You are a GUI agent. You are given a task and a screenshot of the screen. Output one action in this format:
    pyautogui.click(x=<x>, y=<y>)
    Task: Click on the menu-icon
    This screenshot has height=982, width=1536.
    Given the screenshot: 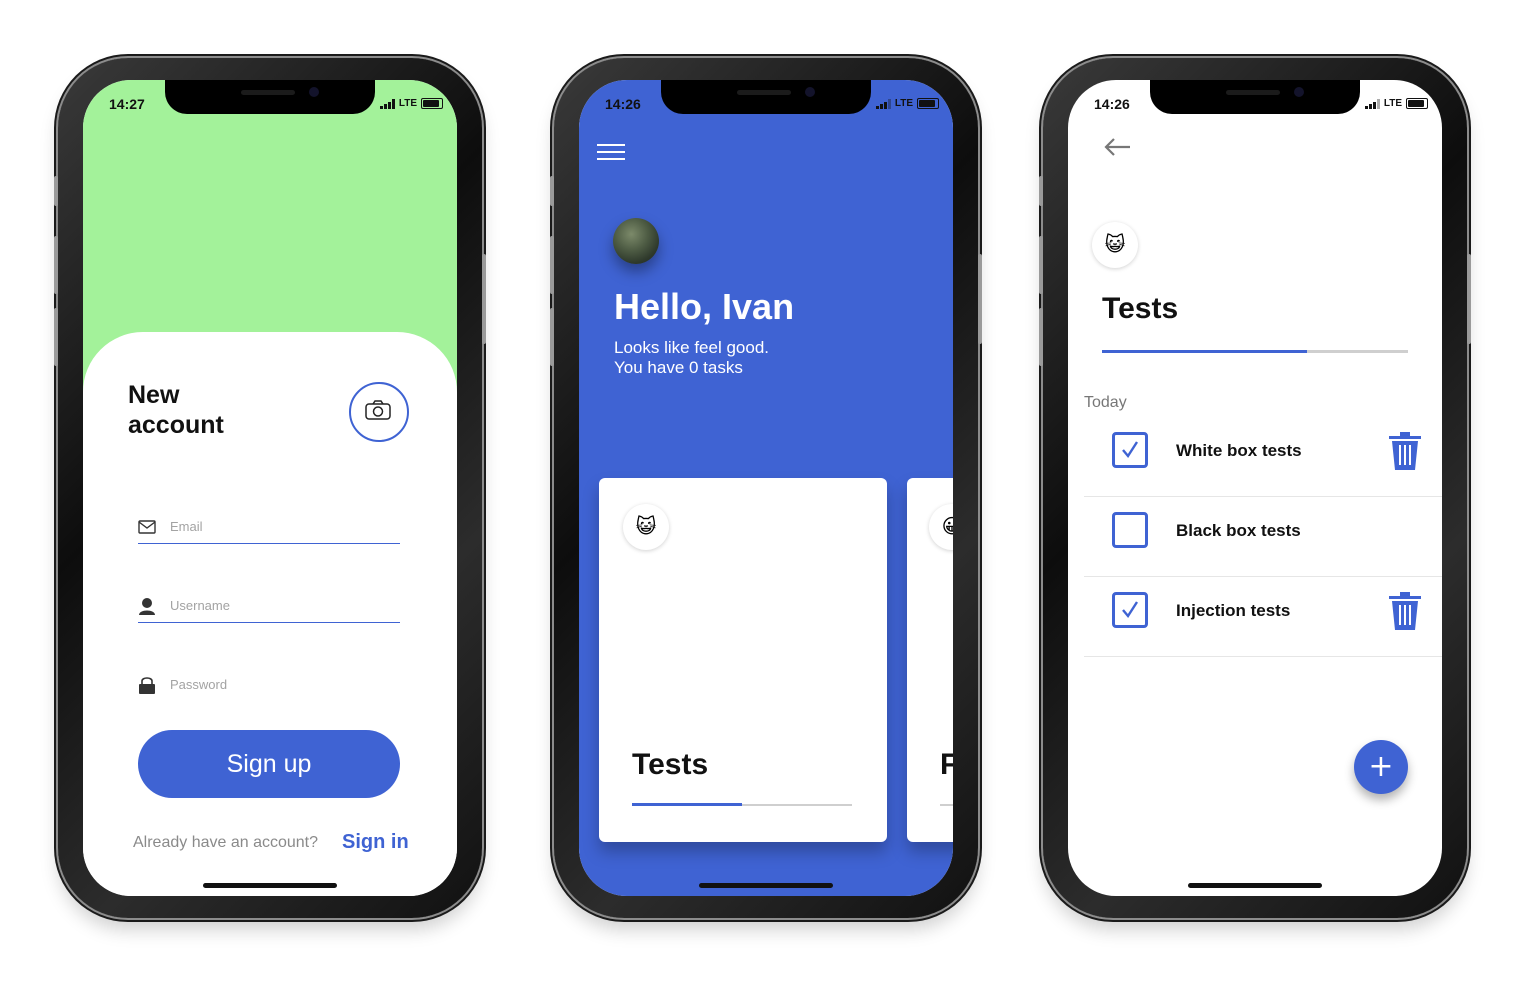 What is the action you would take?
    pyautogui.click(x=611, y=153)
    